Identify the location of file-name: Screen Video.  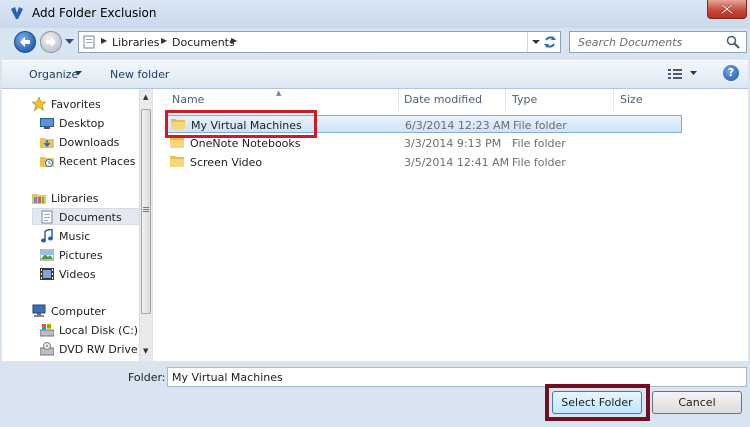
(226, 162).